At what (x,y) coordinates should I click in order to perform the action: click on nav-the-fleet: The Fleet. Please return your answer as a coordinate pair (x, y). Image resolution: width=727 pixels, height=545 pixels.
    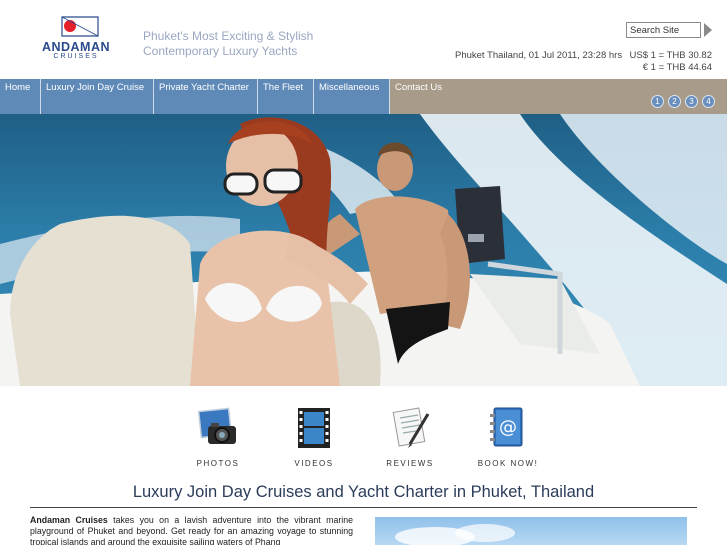
    Looking at the image, I should click on (286, 96).